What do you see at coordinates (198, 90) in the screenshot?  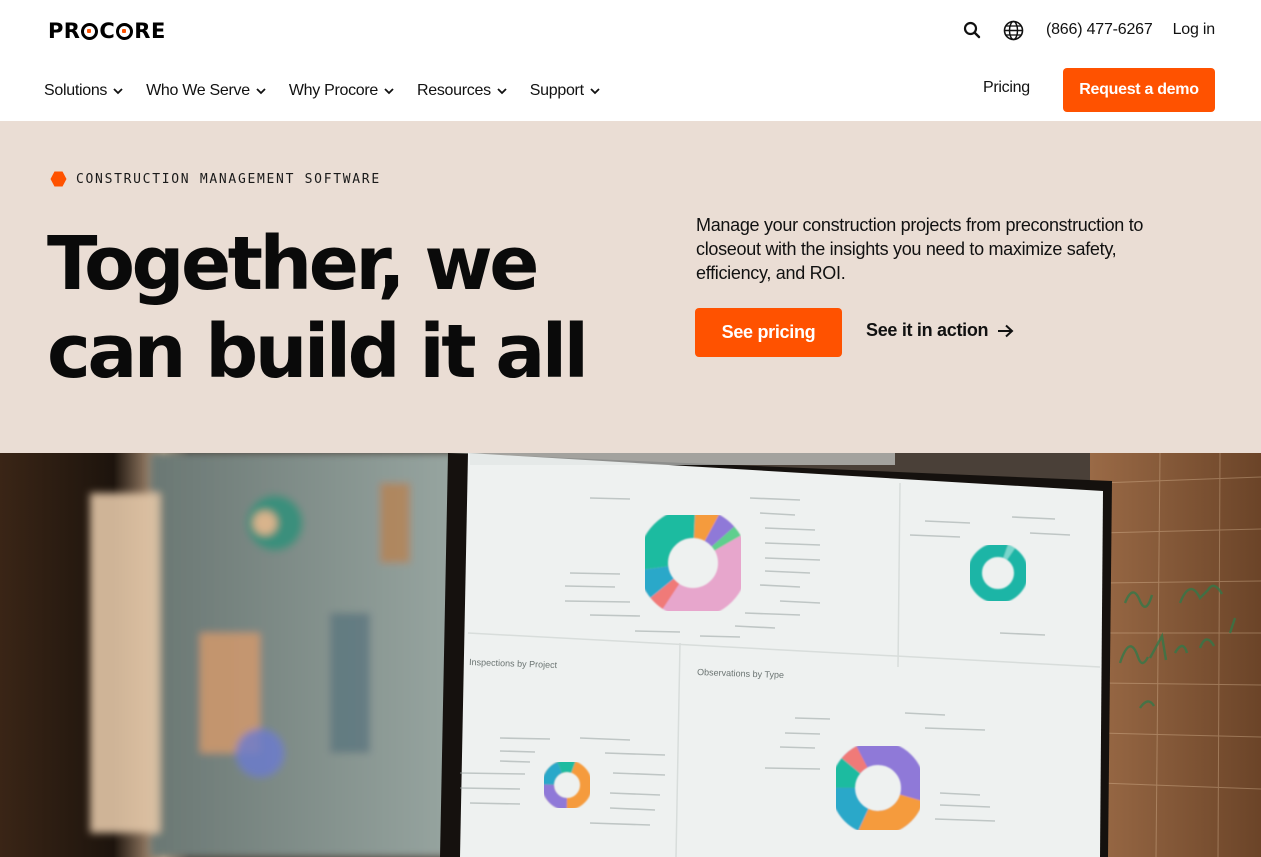 I see `nav-item-label: Who We Serve` at bounding box center [198, 90].